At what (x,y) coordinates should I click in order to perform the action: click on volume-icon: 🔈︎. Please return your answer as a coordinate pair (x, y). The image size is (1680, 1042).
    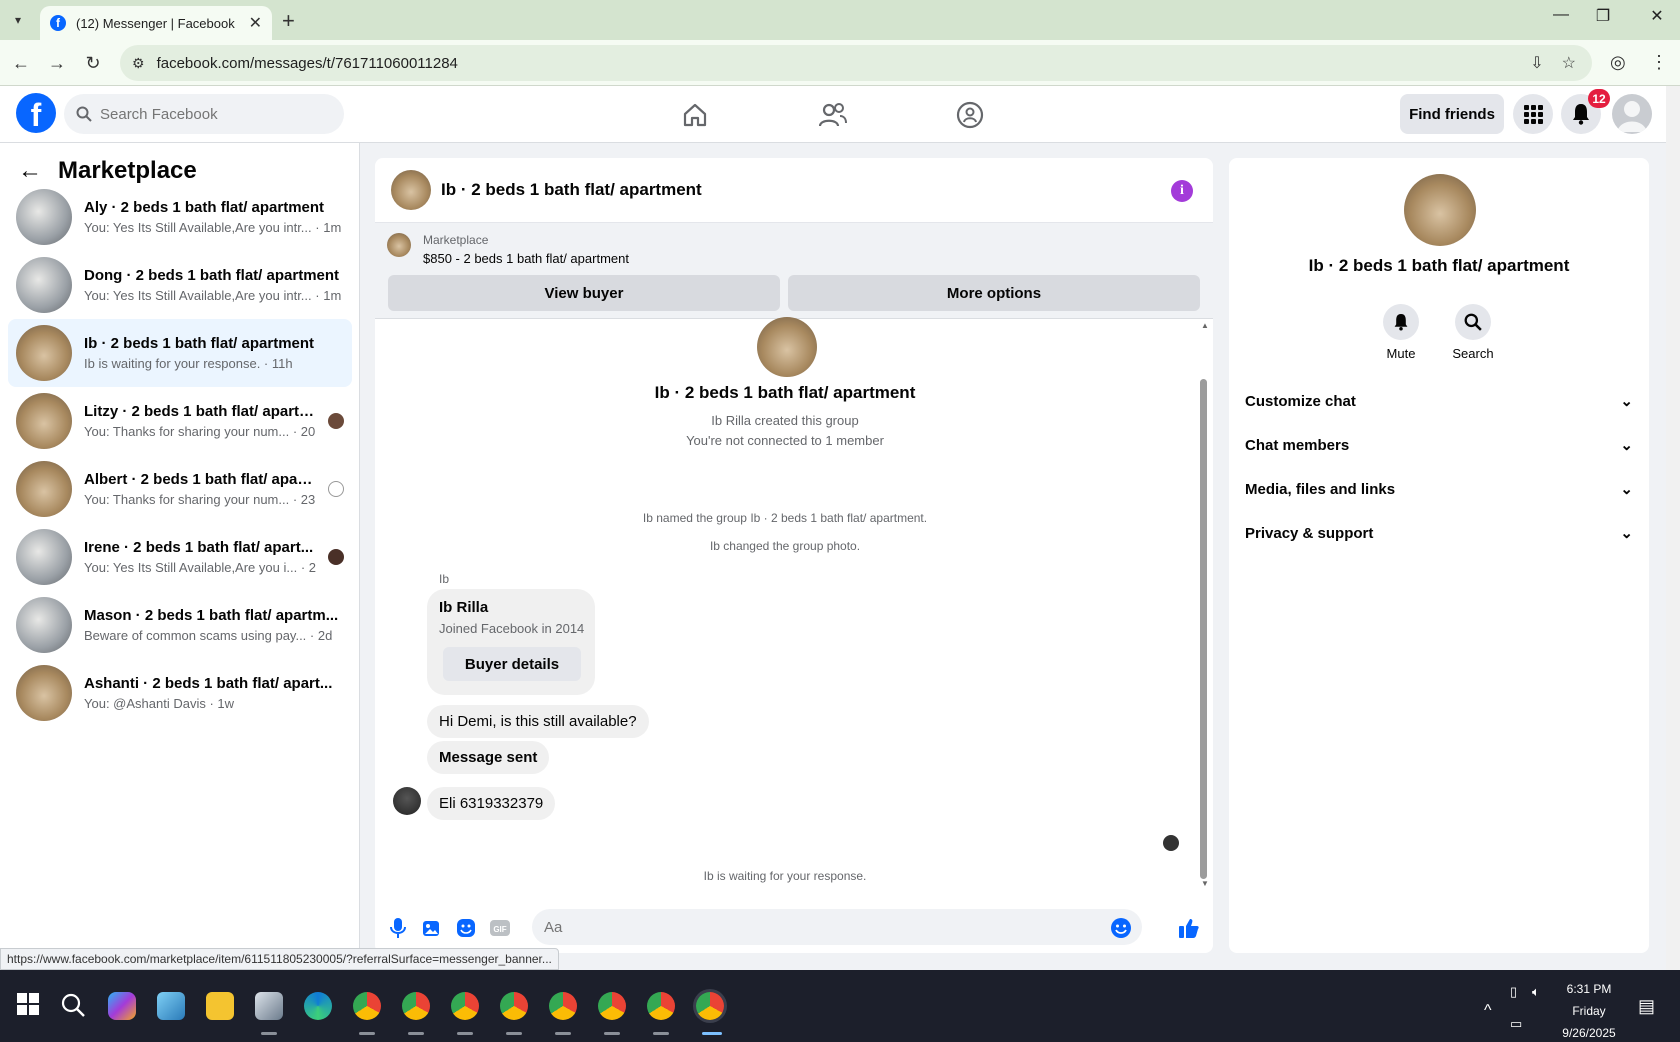
    Looking at the image, I should click on (1536, 992).